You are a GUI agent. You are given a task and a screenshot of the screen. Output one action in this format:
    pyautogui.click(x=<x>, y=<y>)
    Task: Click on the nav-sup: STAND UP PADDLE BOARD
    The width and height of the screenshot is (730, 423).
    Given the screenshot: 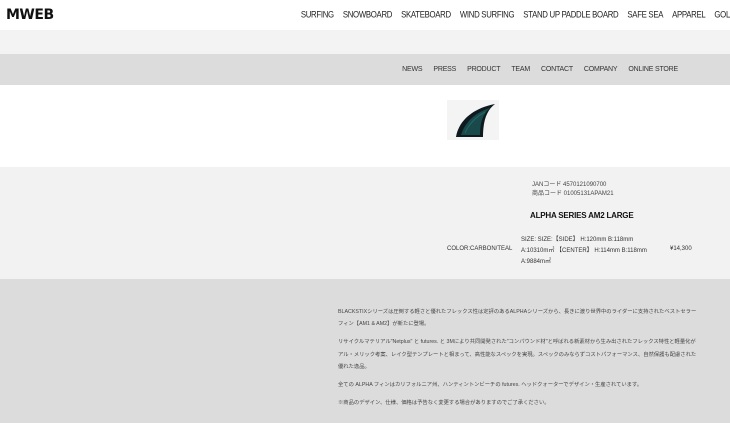 What is the action you would take?
    pyautogui.click(x=570, y=14)
    